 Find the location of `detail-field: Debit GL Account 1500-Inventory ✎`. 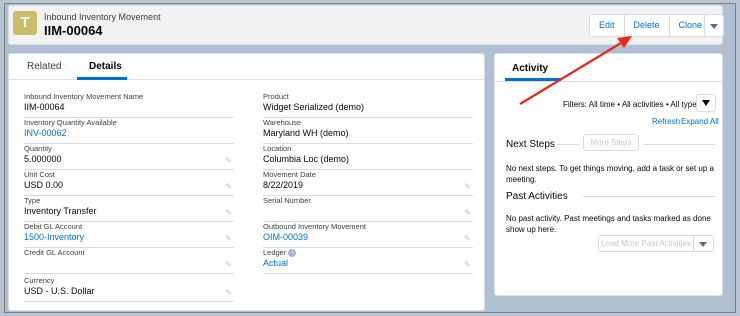

detail-field: Debit GL Account 1500-Inventory ✎ is located at coordinates (129, 235).